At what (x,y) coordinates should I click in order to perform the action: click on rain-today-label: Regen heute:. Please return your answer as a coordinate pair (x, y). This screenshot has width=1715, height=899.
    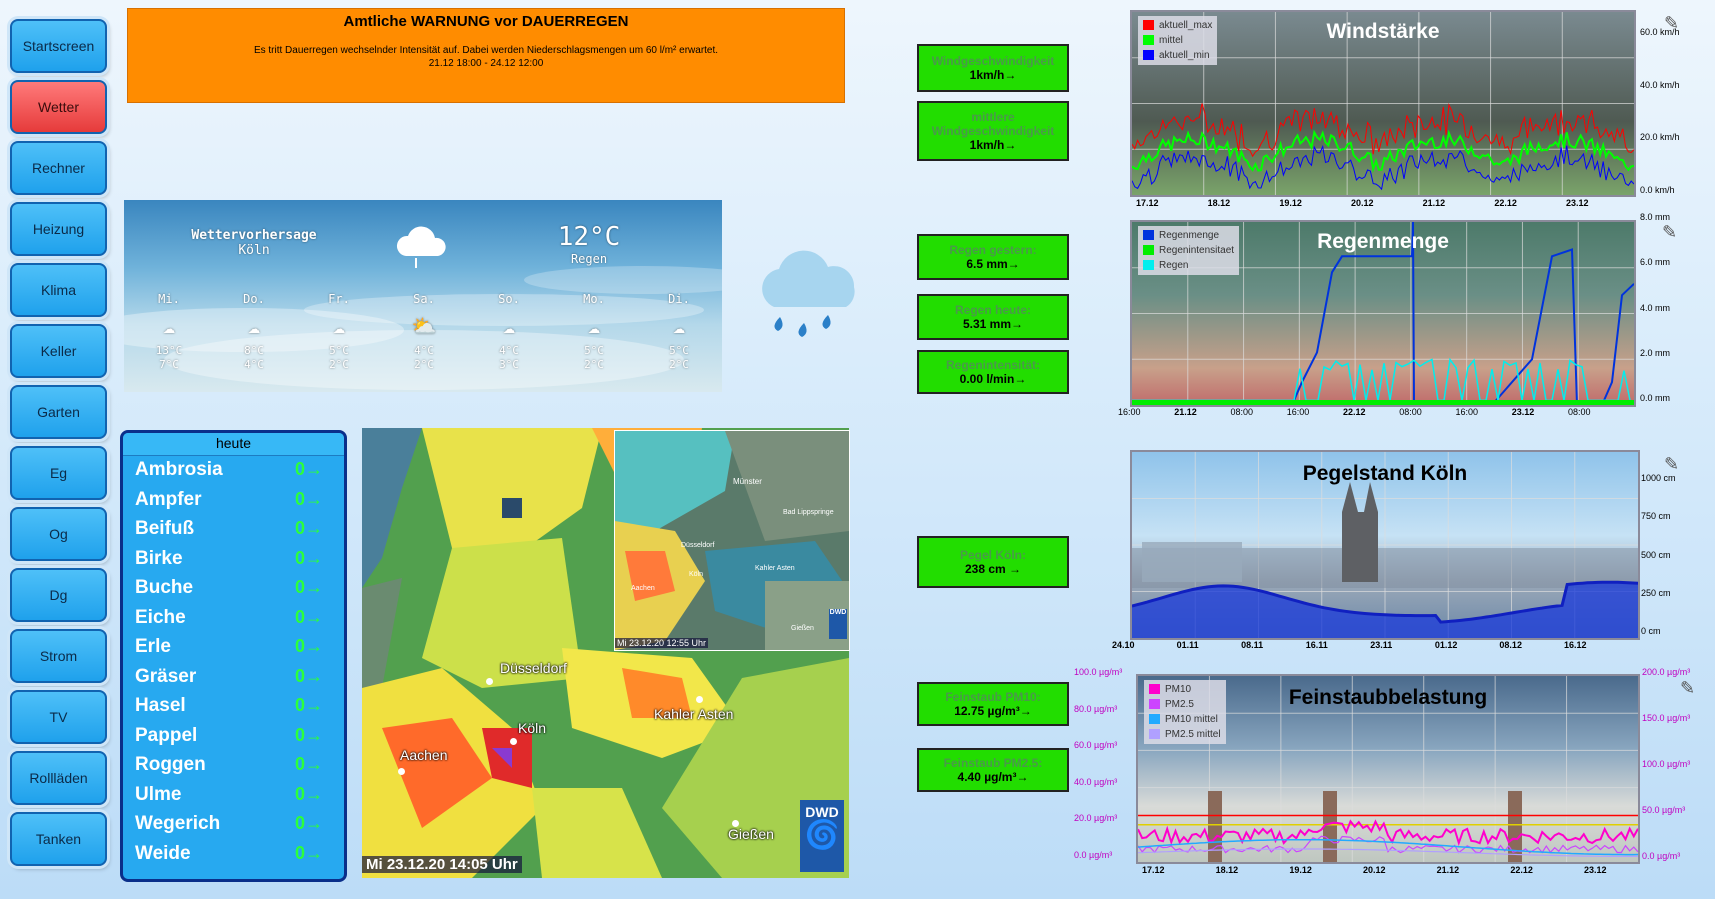
    Looking at the image, I should click on (992, 310).